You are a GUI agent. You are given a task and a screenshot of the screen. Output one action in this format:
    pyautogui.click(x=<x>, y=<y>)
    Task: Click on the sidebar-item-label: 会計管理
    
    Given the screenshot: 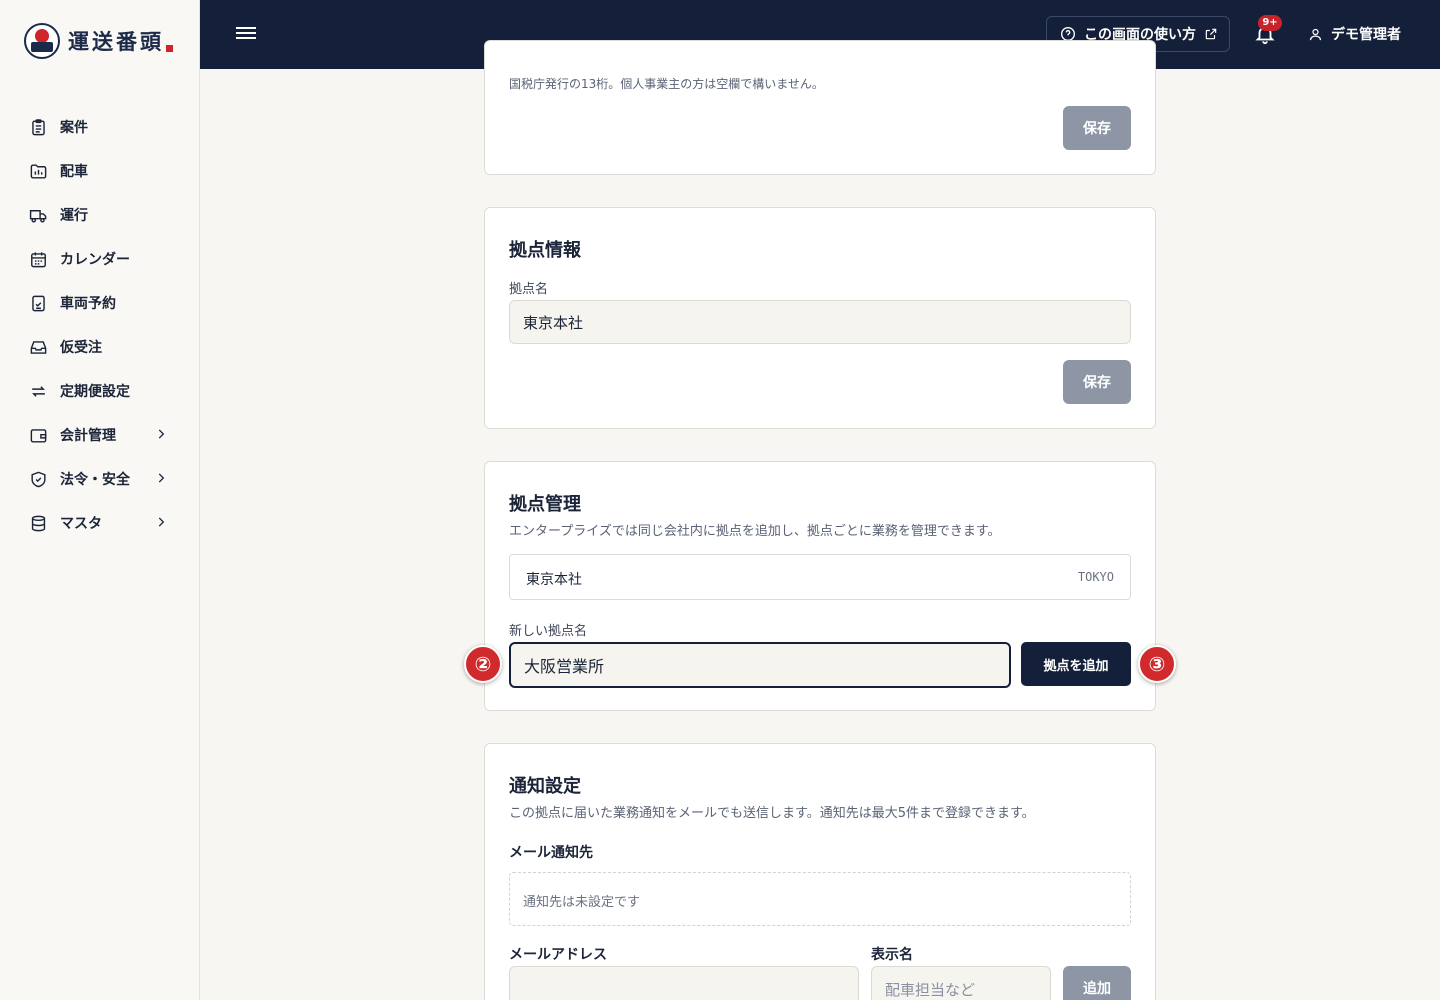 What is the action you would take?
    pyautogui.click(x=88, y=436)
    